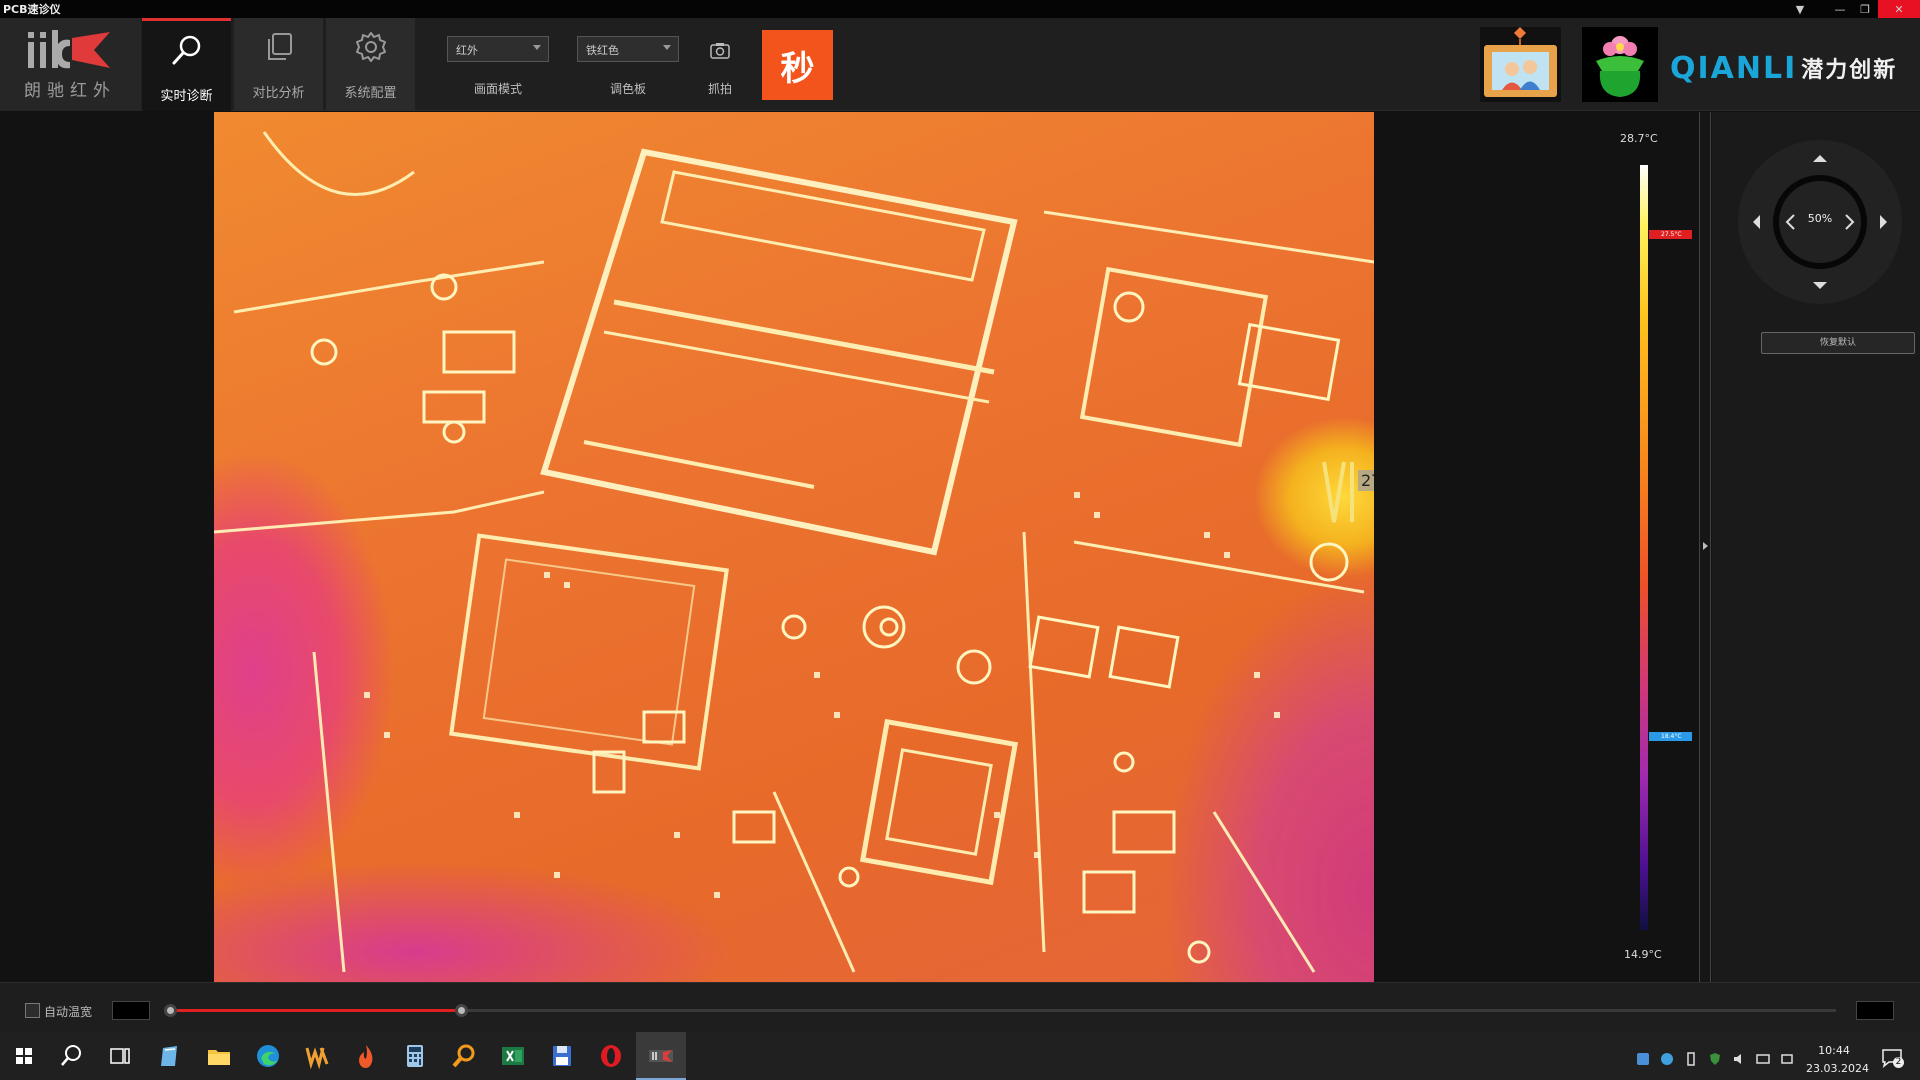 The width and height of the screenshot is (1920, 1080). Describe the element at coordinates (68, 1012) in the screenshot. I see `auto-range-label: 自动温宽` at that location.